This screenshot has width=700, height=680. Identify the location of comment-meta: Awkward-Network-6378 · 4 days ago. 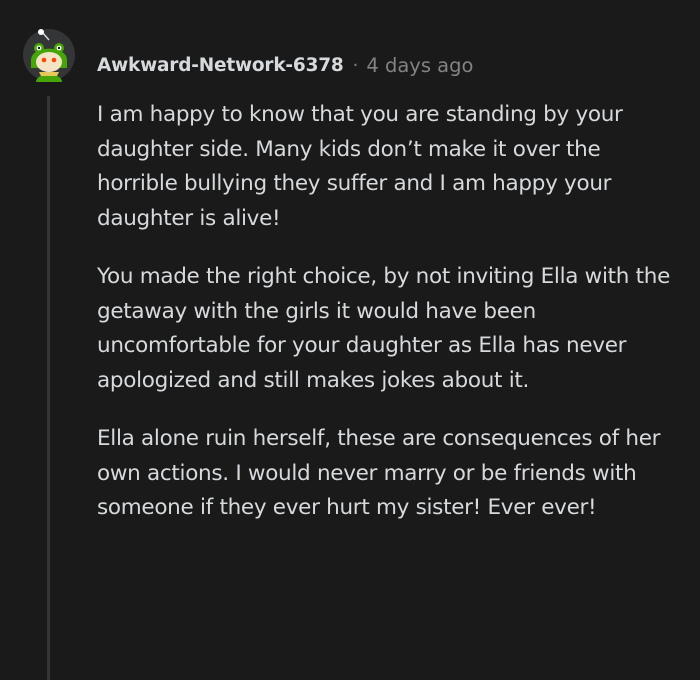
(285, 65).